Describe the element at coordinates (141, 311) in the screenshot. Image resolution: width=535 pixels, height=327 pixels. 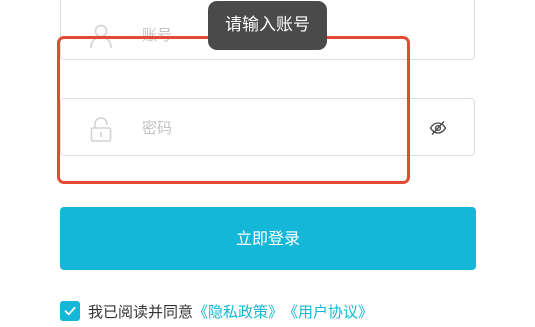
I see `agreement-text: 我已阅读并同意` at that location.